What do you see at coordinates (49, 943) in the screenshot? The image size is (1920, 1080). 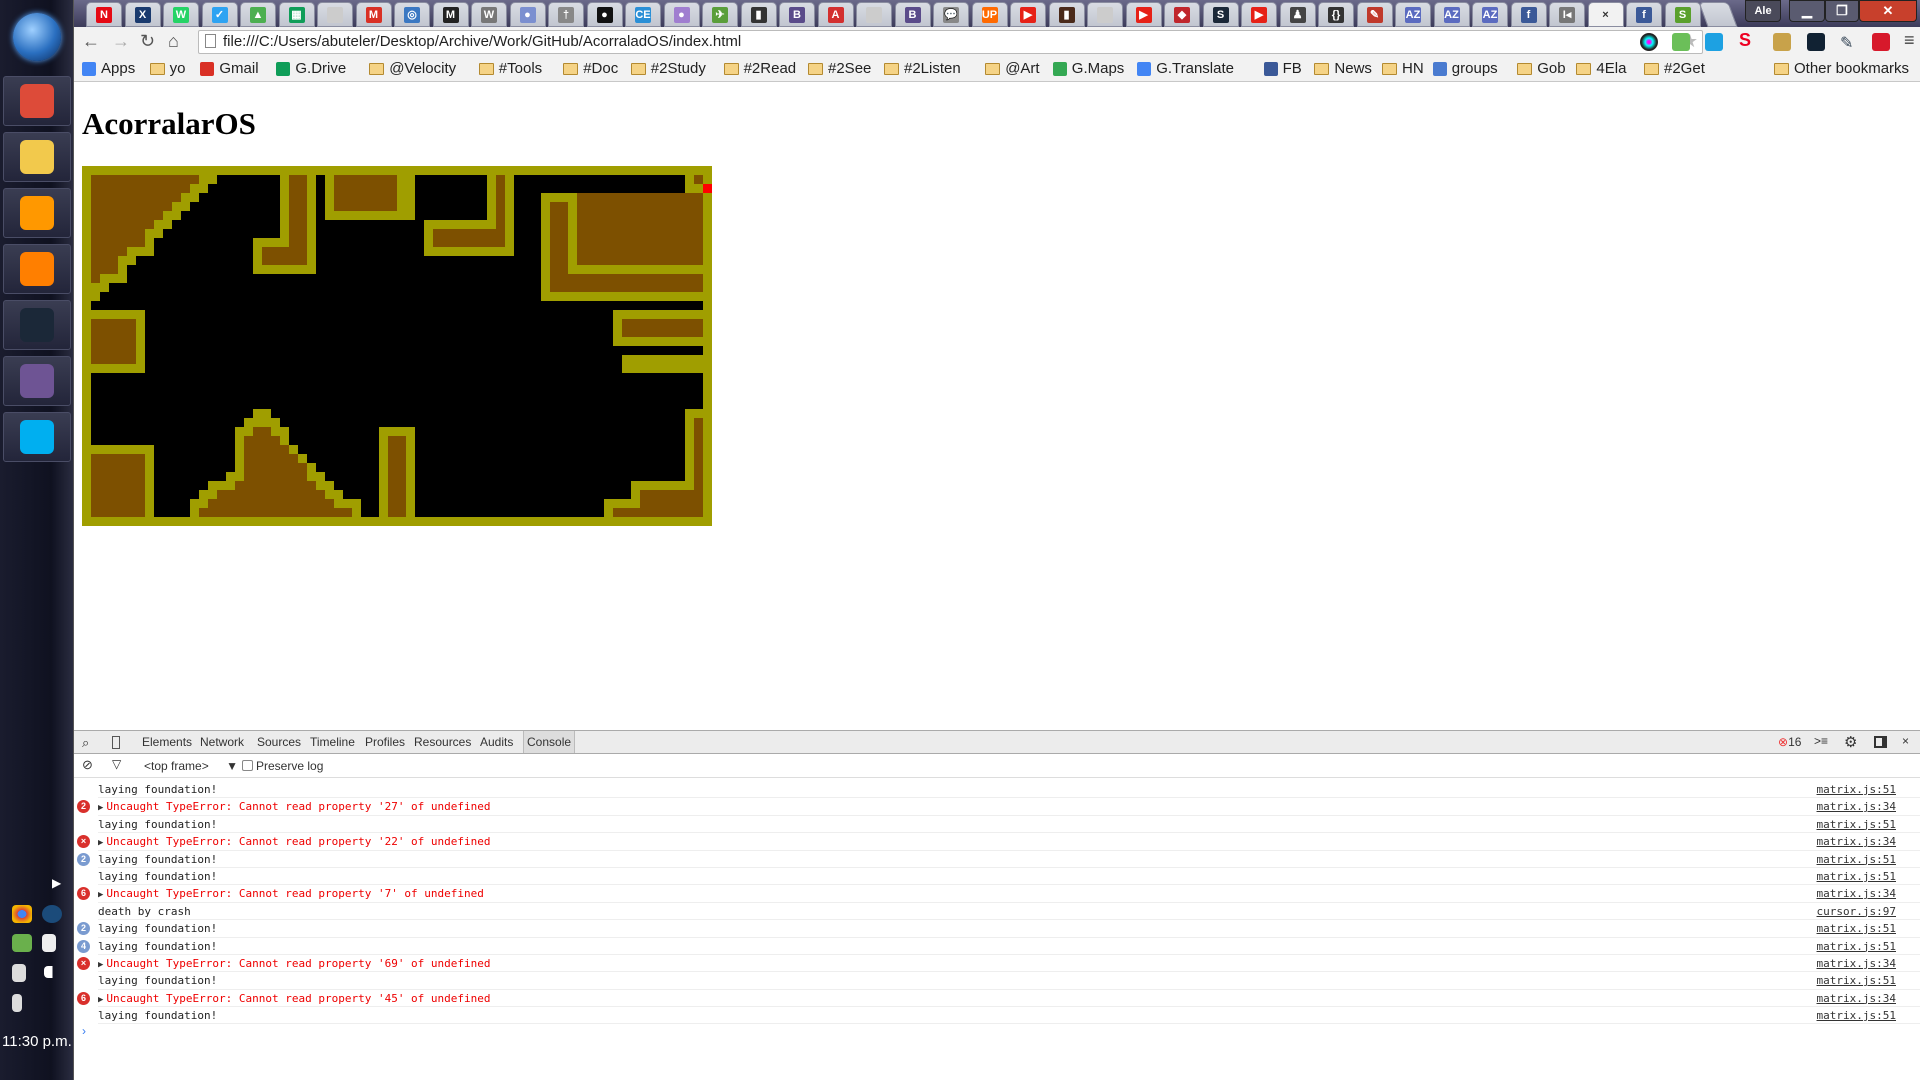 I see `action-center-flag-icon` at bounding box center [49, 943].